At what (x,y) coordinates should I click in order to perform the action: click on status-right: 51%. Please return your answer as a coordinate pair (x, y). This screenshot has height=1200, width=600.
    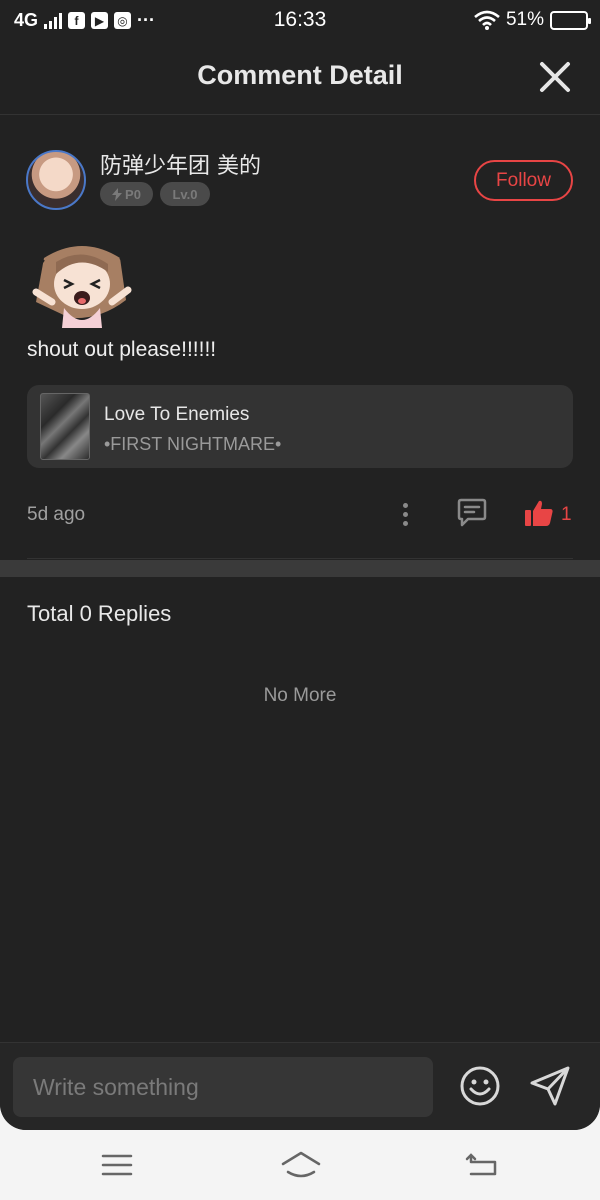
    Looking at the image, I should click on (532, 20).